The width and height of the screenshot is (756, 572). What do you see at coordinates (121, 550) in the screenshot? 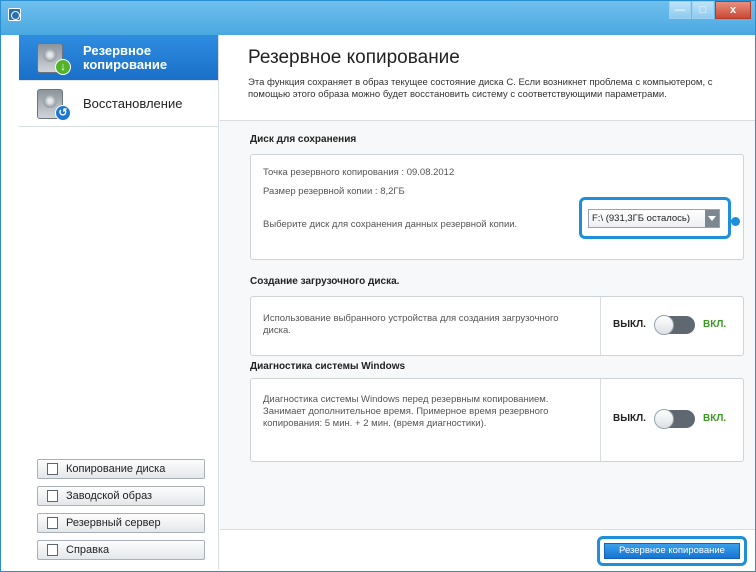
I see `help-button: Справка` at bounding box center [121, 550].